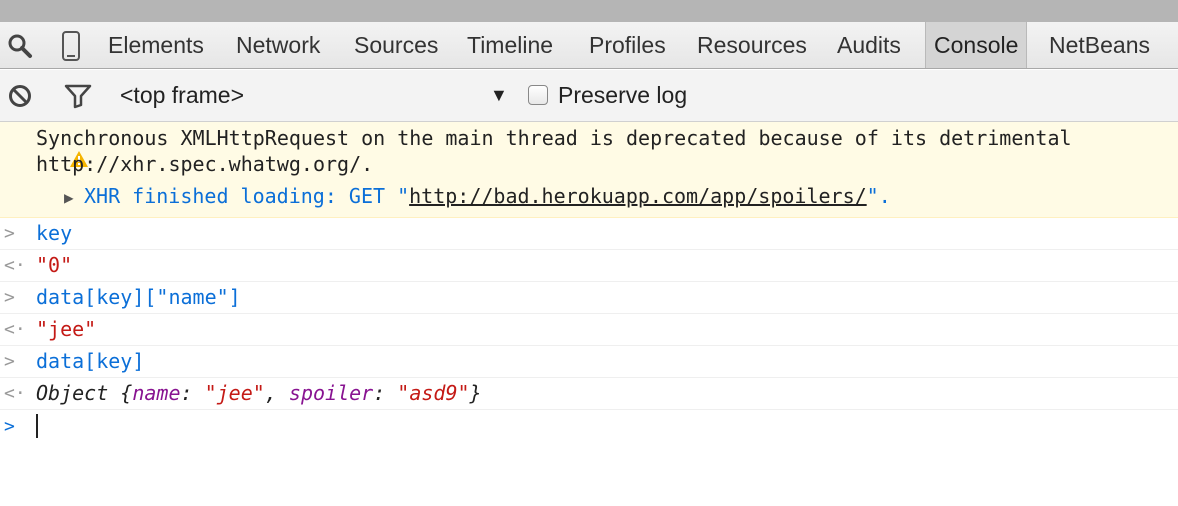 The width and height of the screenshot is (1178, 506). Describe the element at coordinates (54, 233) in the screenshot. I see `console-input: key` at that location.